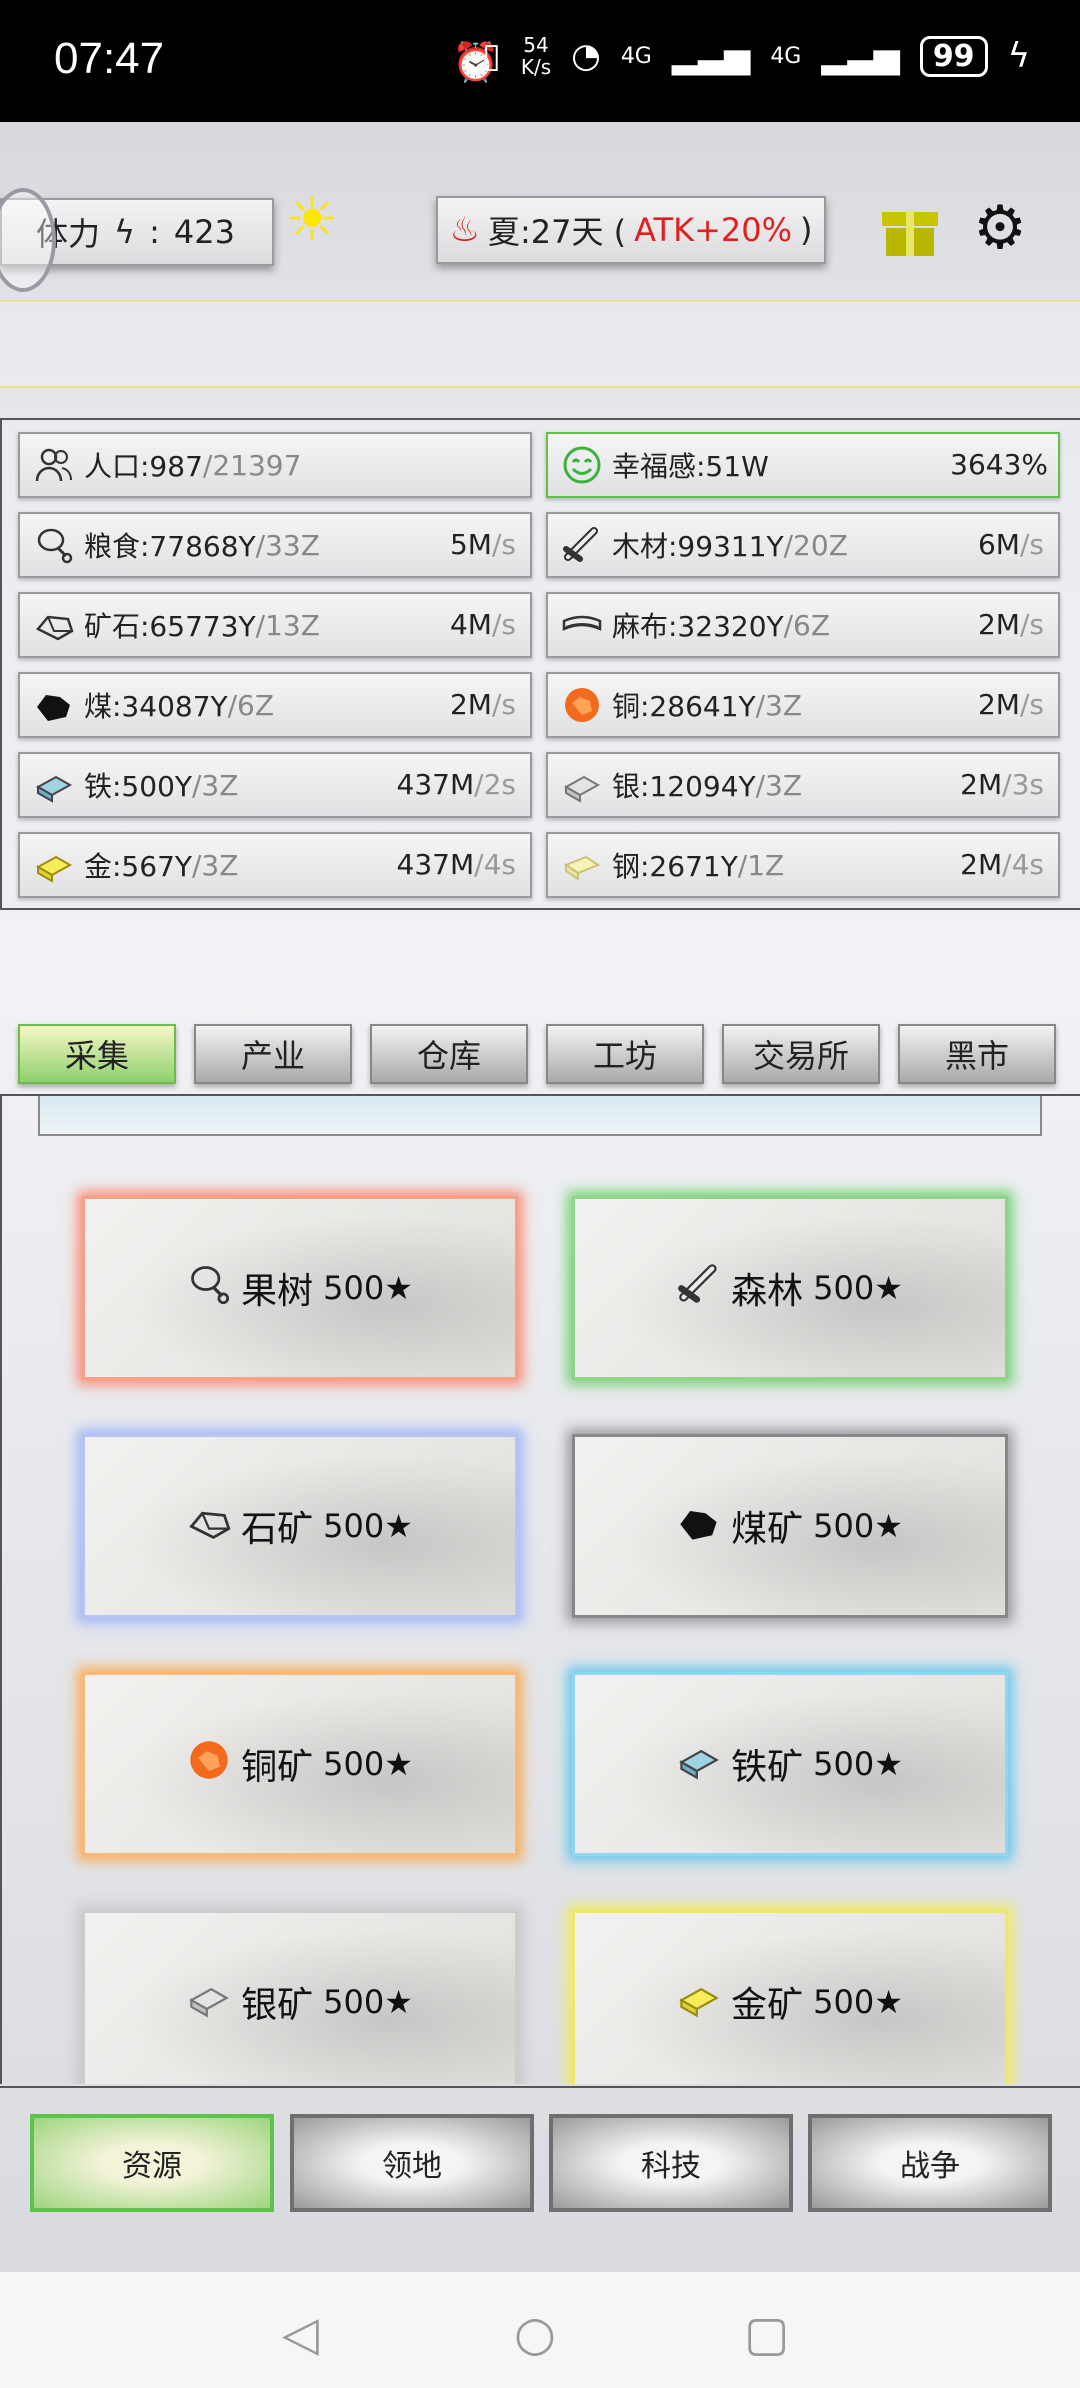  What do you see at coordinates (582, 865) in the screenshot?
I see `steel-icon` at bounding box center [582, 865].